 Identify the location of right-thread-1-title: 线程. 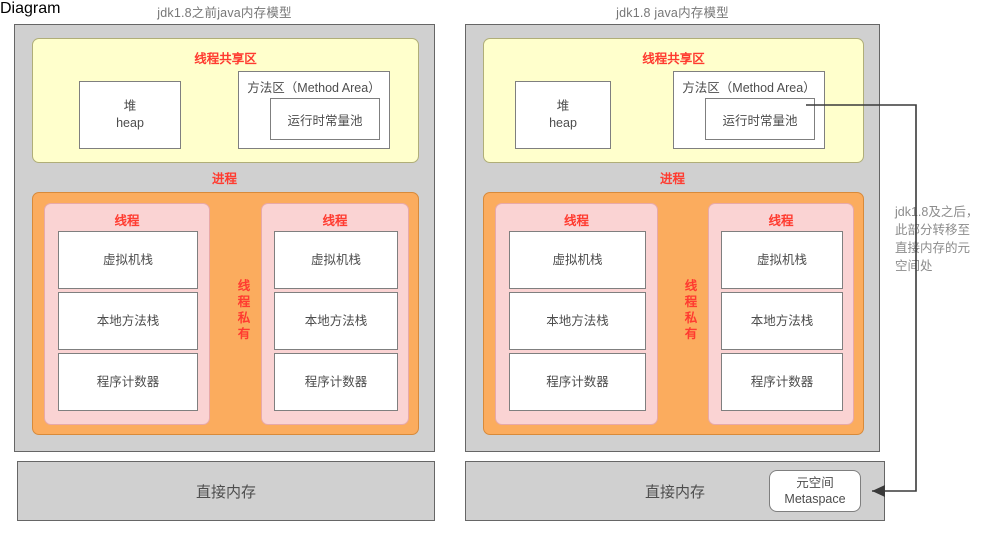
(576, 221).